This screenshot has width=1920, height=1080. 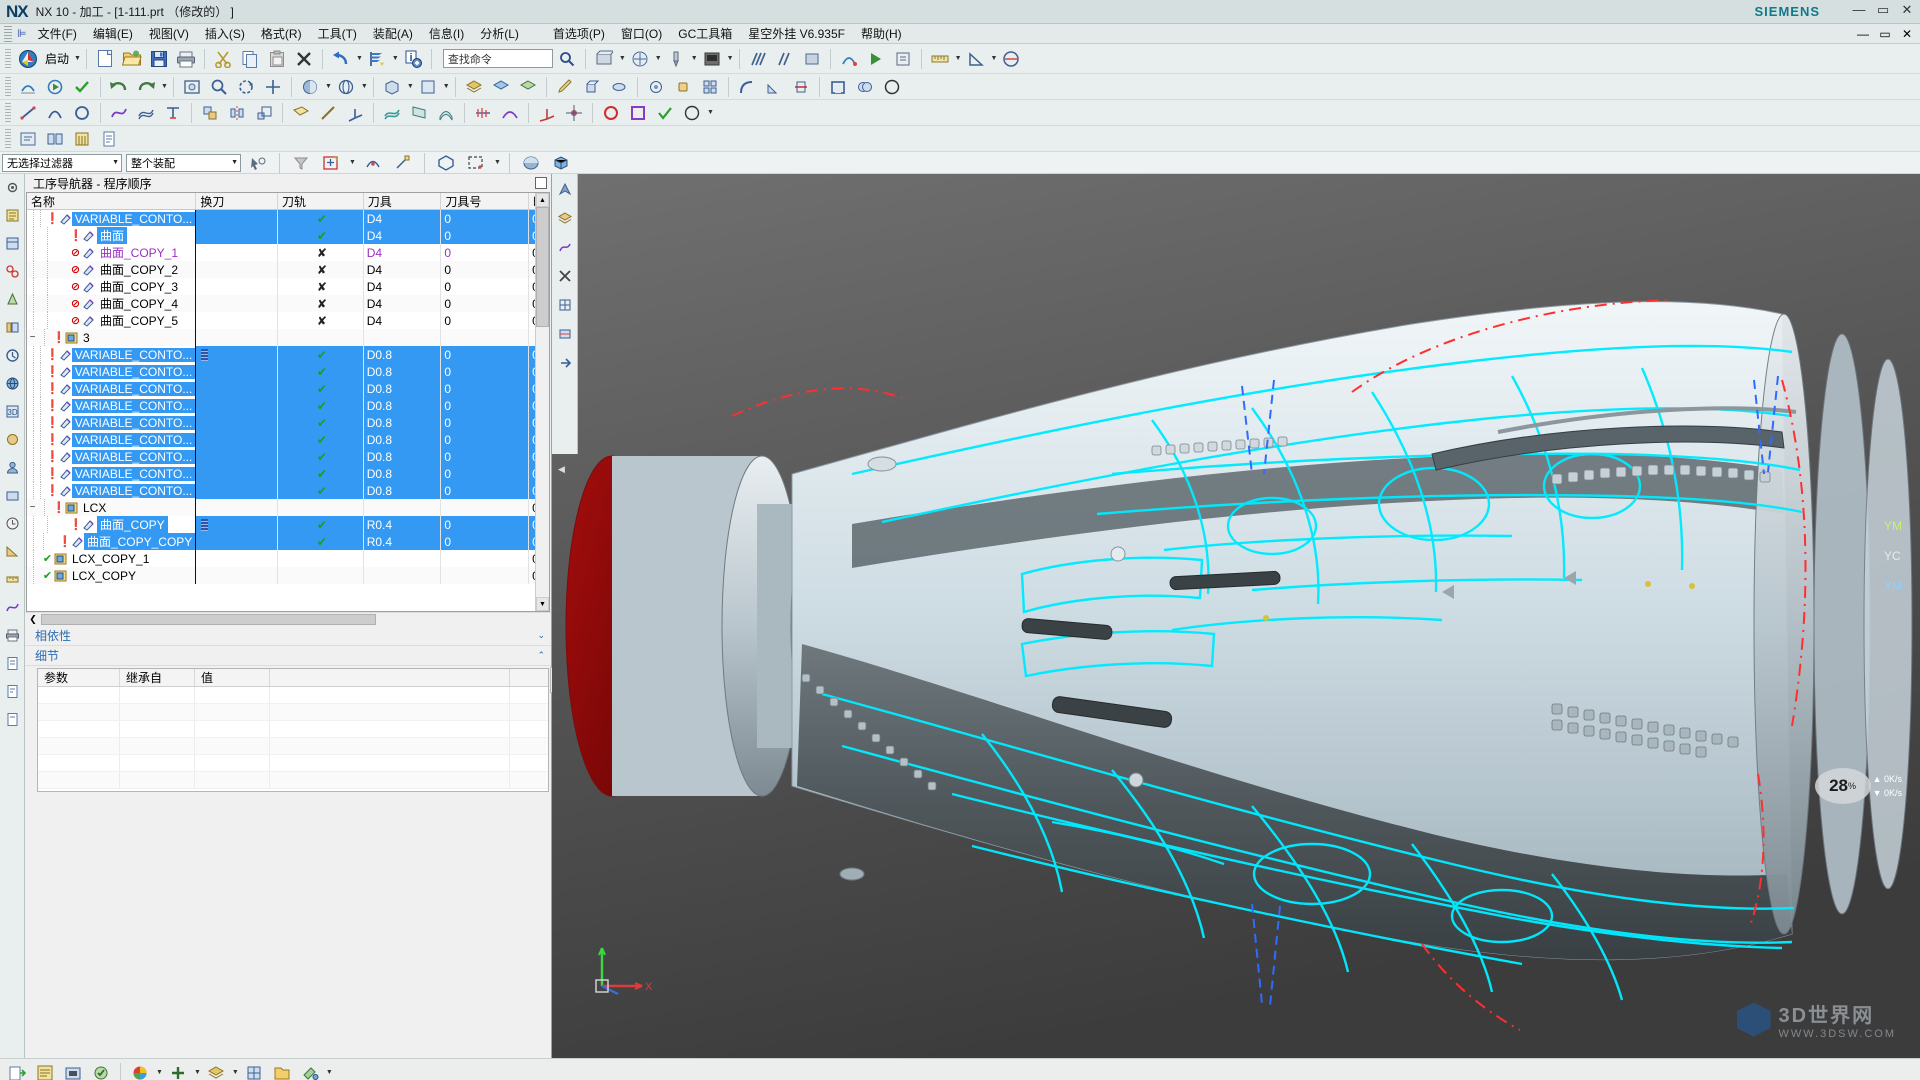 I want to click on delete-icon, so click(x=304, y=59).